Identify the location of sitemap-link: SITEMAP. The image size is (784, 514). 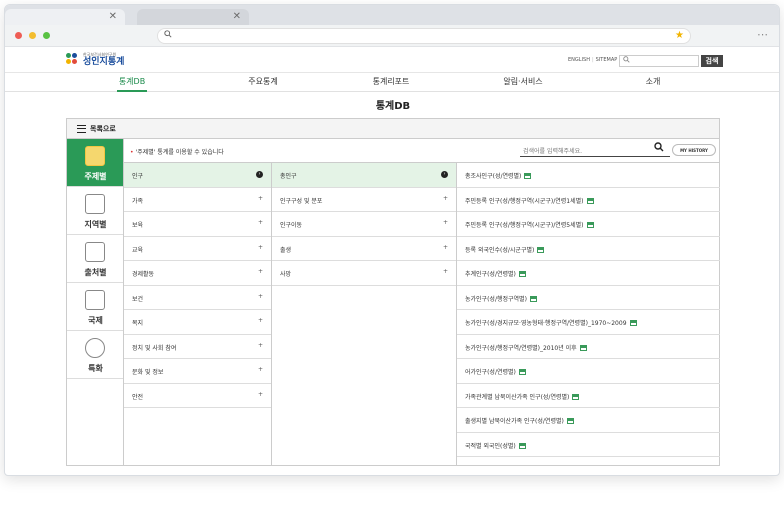
(607, 60).